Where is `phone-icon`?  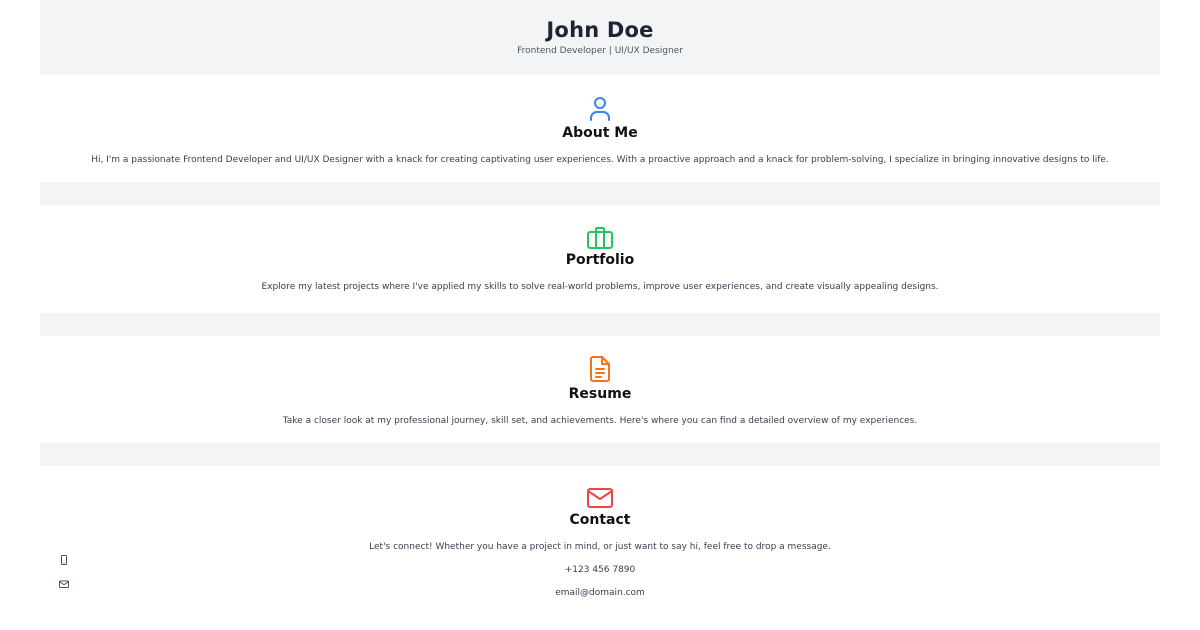
phone-icon is located at coordinates (64, 560).